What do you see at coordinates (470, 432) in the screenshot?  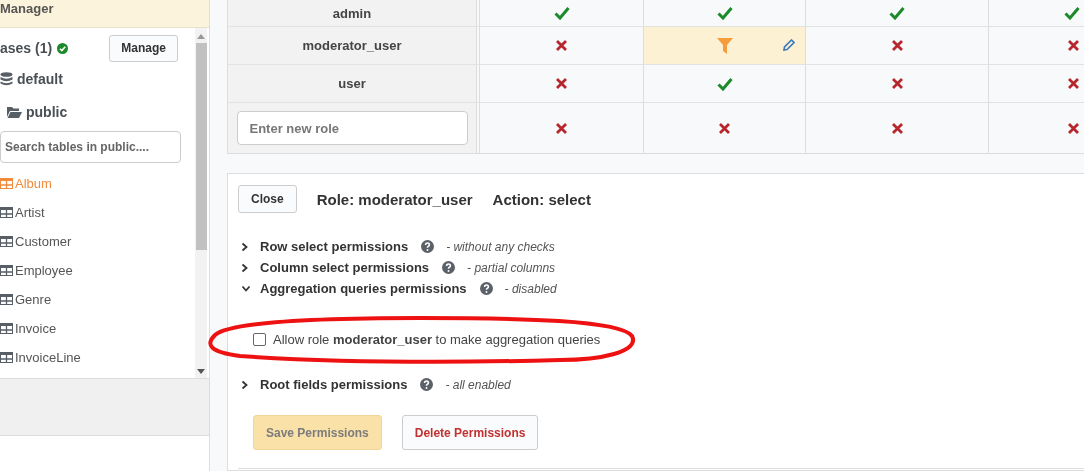 I see `delete-button: Delete Permissions` at bounding box center [470, 432].